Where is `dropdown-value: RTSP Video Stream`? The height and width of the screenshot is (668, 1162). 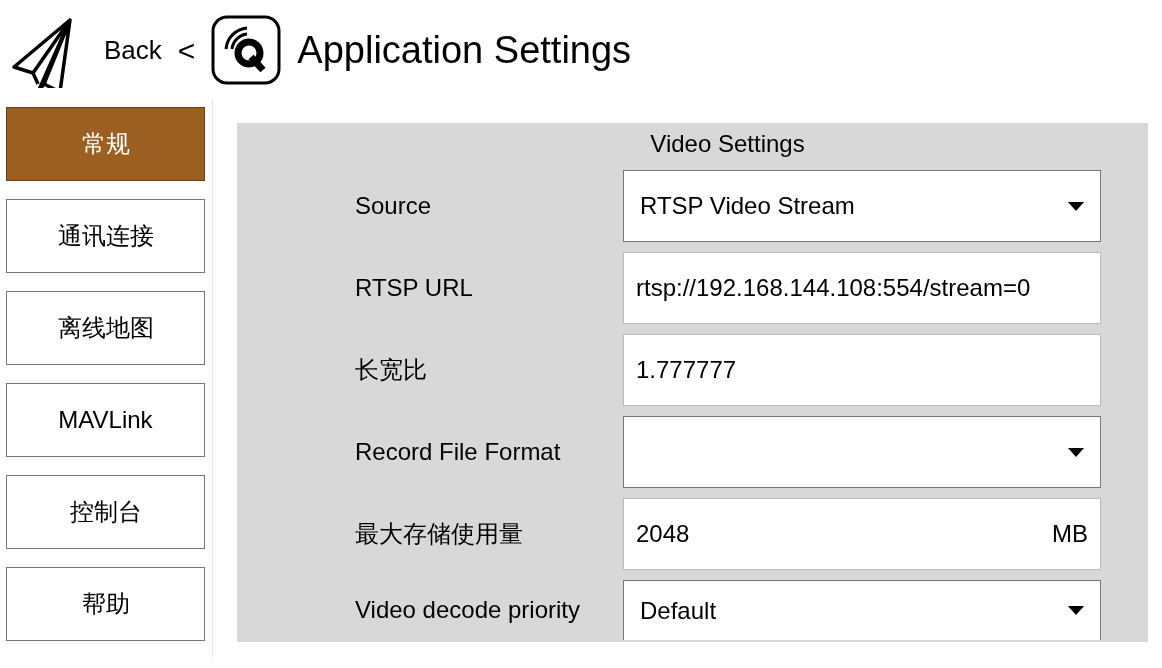
dropdown-value: RTSP Video Stream is located at coordinates (747, 206).